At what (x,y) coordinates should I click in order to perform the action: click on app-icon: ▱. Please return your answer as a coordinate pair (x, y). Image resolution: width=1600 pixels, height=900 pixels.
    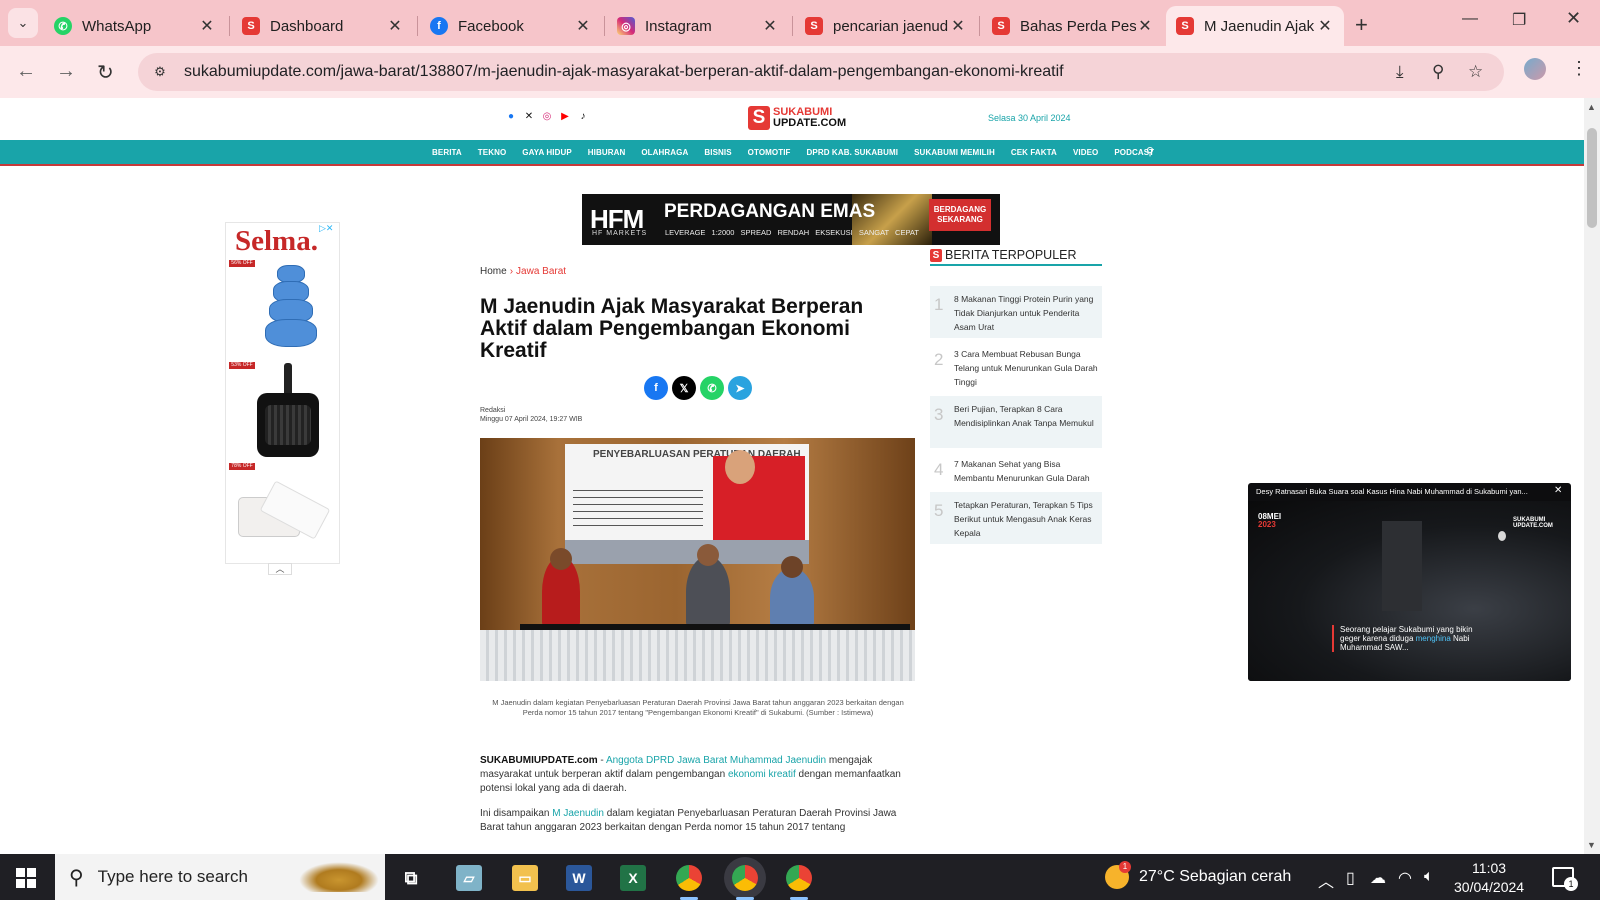
    Looking at the image, I should click on (469, 878).